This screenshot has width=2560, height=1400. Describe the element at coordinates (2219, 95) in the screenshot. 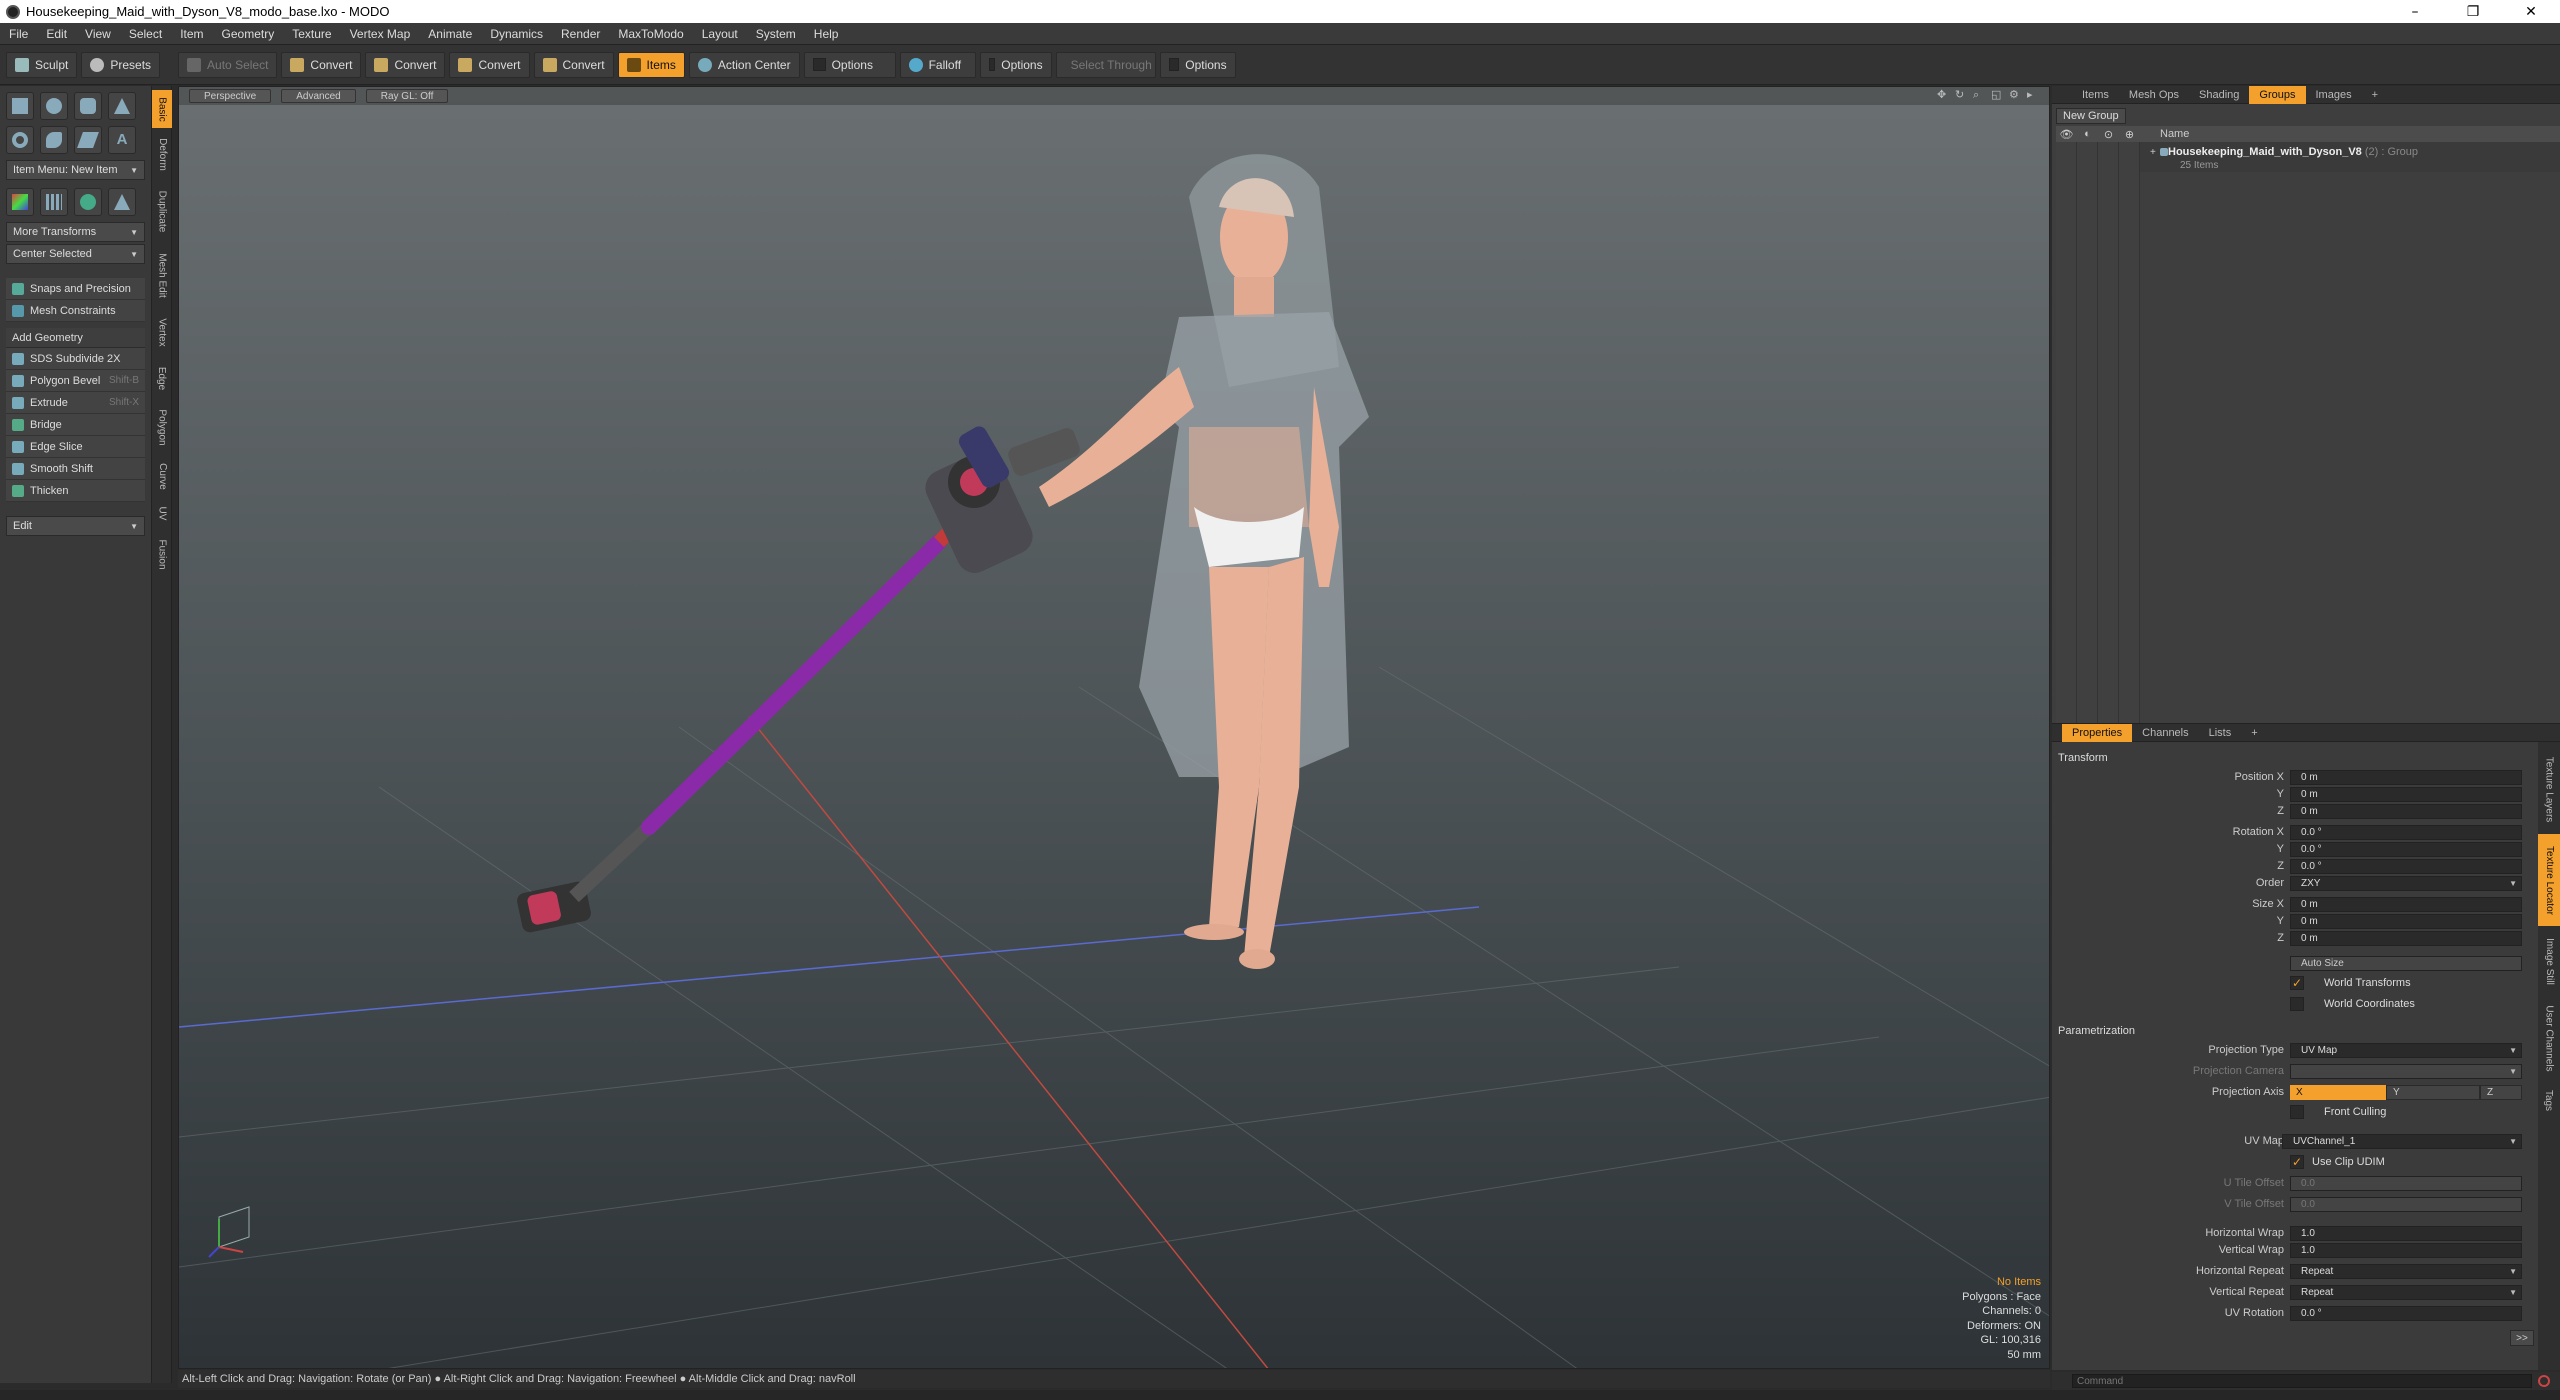

I see `tab-shading: Shading` at that location.